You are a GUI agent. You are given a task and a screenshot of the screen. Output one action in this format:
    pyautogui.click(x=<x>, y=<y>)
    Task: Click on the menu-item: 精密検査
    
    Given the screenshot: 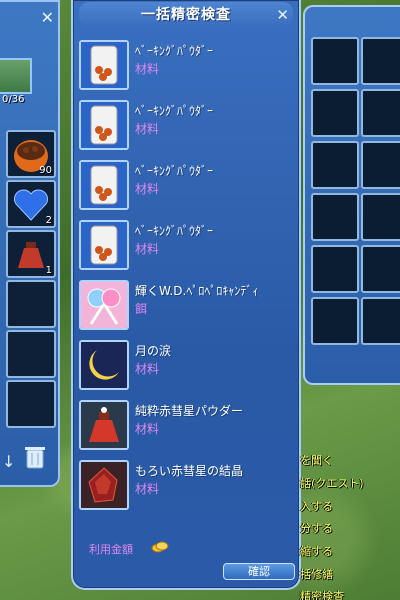 What is the action you would take?
    pyautogui.click(x=322, y=594)
    